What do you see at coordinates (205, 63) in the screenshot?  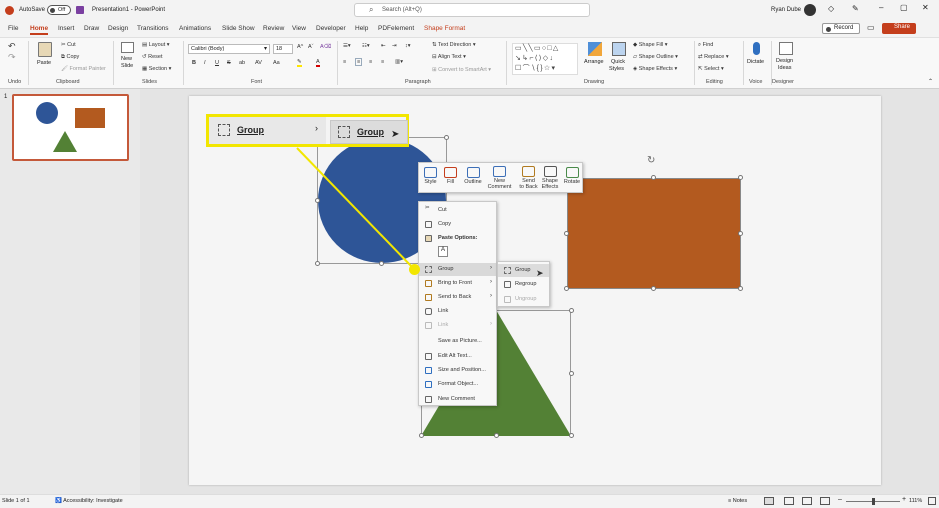 I see `italic-button: I` at bounding box center [205, 63].